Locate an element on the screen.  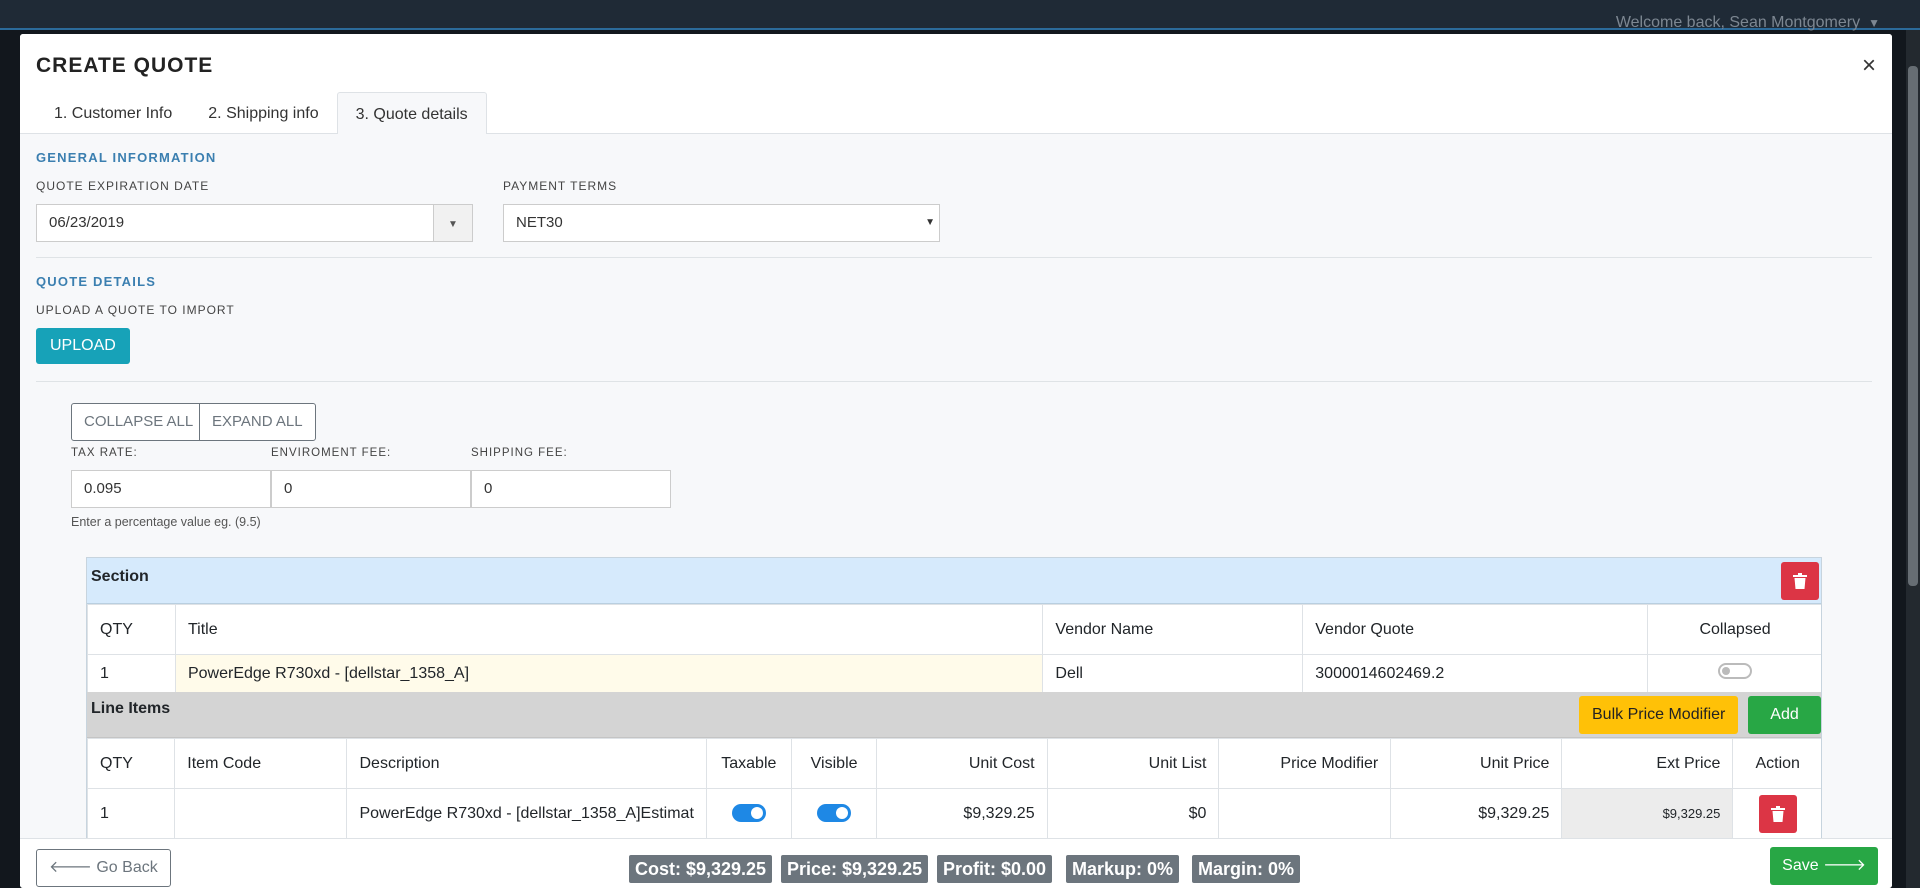
column-header: Vendor Name is located at coordinates (1173, 629).